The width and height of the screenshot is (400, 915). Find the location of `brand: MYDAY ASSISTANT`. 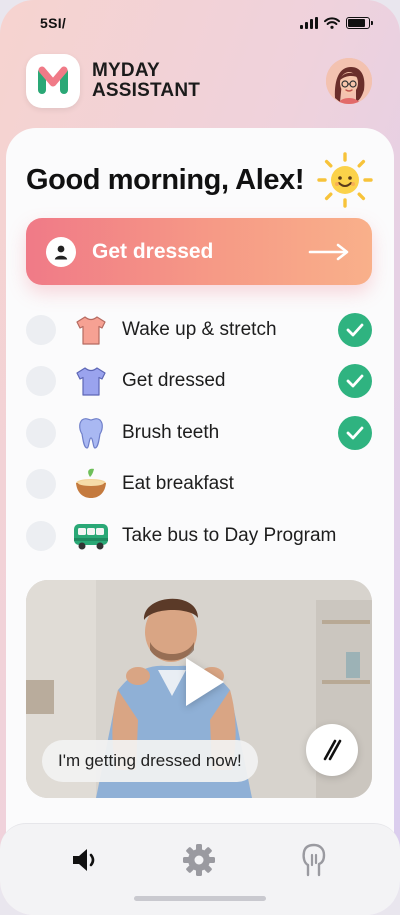

brand: MYDAY ASSISTANT is located at coordinates (113, 81).